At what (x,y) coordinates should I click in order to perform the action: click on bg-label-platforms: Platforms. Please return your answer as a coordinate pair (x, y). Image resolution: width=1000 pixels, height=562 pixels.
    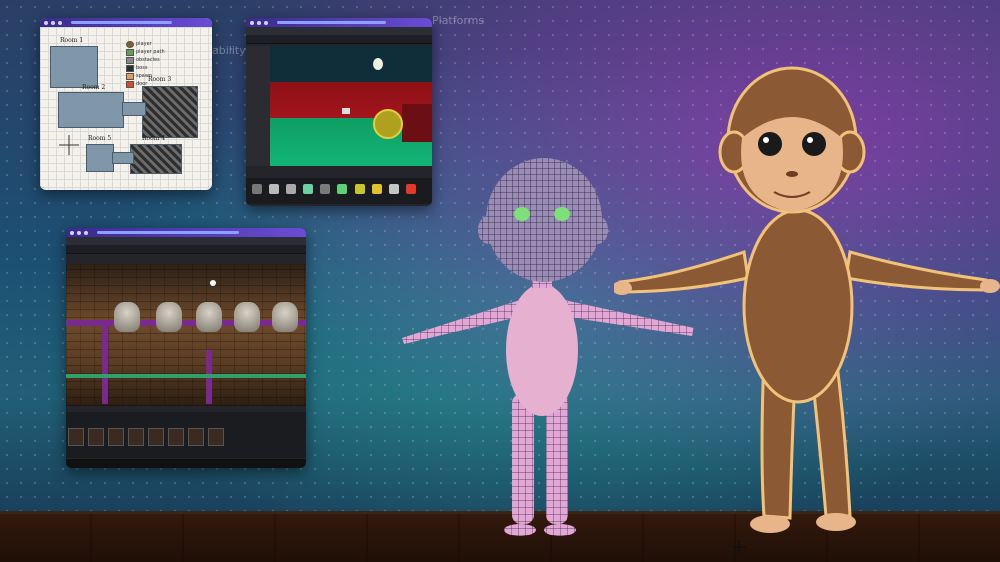
    Looking at the image, I should click on (458, 20).